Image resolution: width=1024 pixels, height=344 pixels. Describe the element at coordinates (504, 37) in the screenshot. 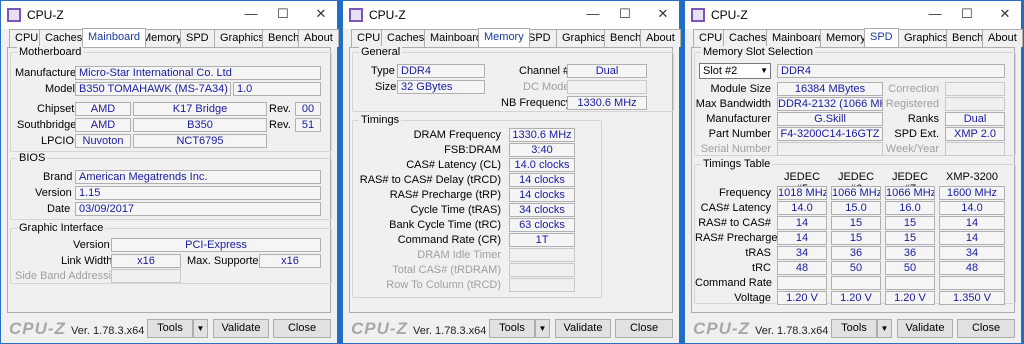

I see `tab-memory: Memory` at that location.